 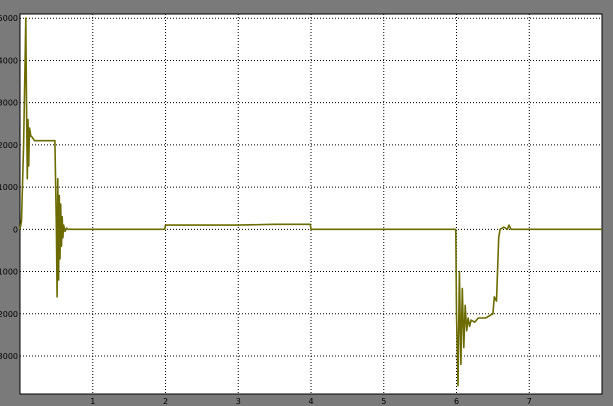 What do you see at coordinates (238, 401) in the screenshot?
I see `x-tick-label: 3` at bounding box center [238, 401].